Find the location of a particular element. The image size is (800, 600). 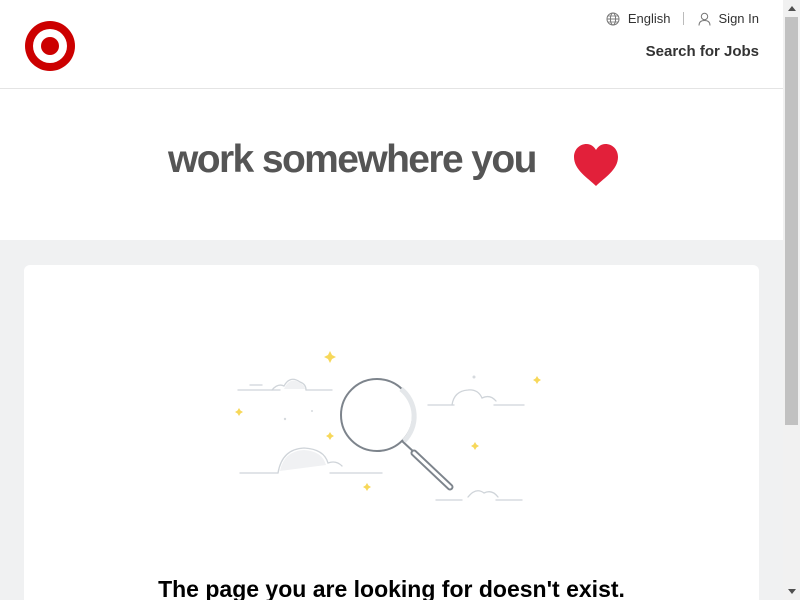

search-for-jobs-link: Search for Jobs is located at coordinates (702, 51).